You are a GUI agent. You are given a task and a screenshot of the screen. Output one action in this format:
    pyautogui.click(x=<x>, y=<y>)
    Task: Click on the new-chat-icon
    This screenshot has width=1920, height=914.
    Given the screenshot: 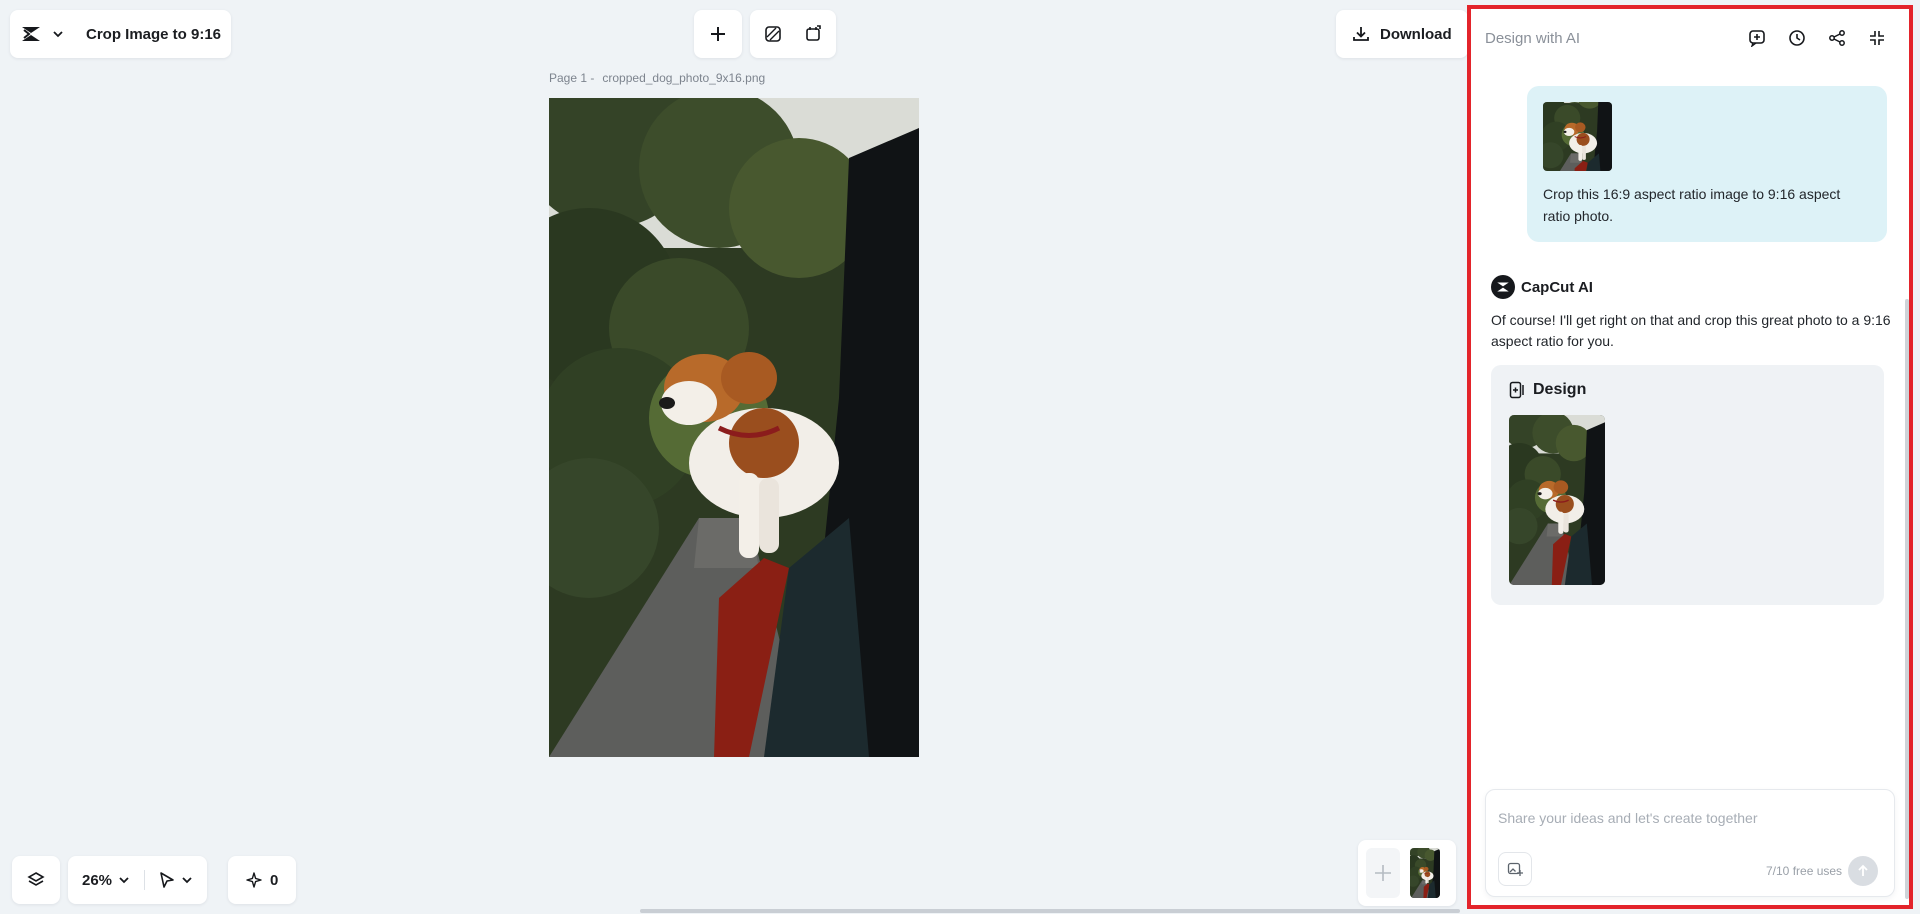 What is the action you would take?
    pyautogui.click(x=1757, y=38)
    